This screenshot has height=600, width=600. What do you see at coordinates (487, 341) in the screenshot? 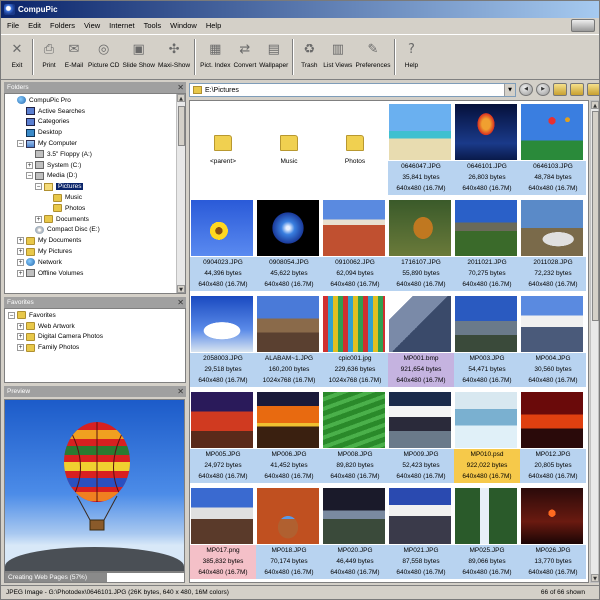
I see `thumbnail-item: MP003.JPG 54,471 bytes 640x480 (16.7M)` at bounding box center [487, 341].